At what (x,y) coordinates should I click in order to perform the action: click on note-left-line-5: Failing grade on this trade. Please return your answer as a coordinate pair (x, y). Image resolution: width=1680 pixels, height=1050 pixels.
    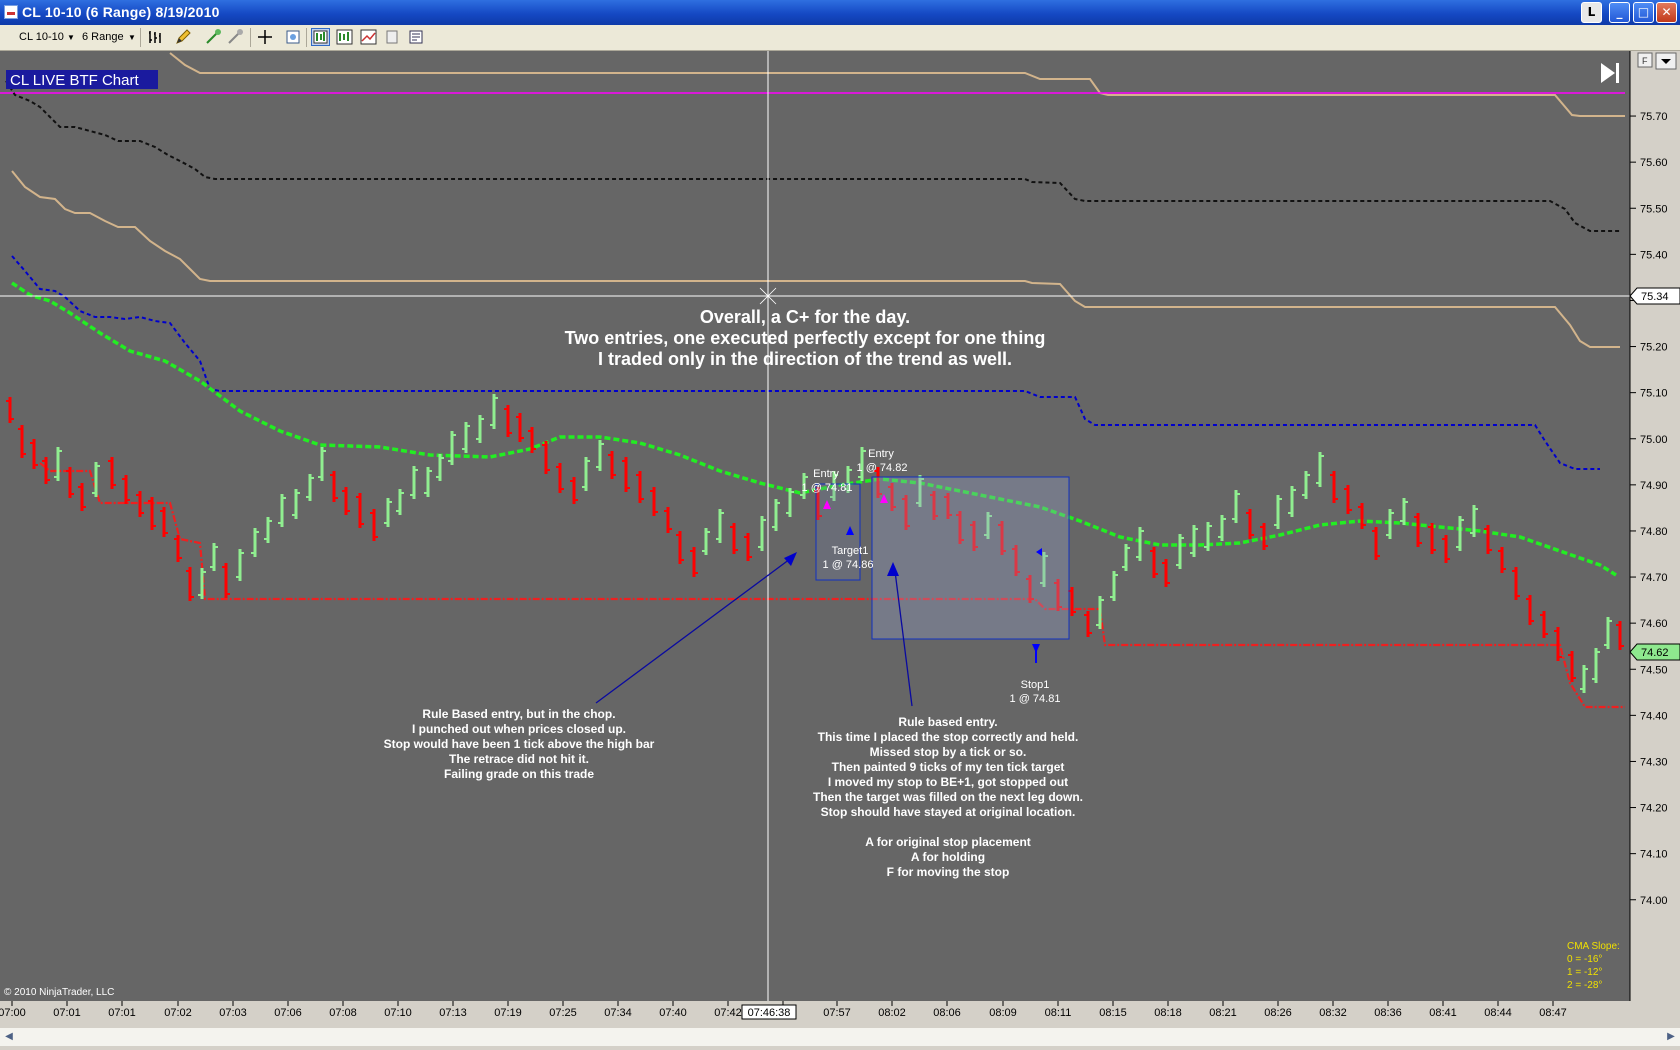
    Looking at the image, I should click on (519, 774).